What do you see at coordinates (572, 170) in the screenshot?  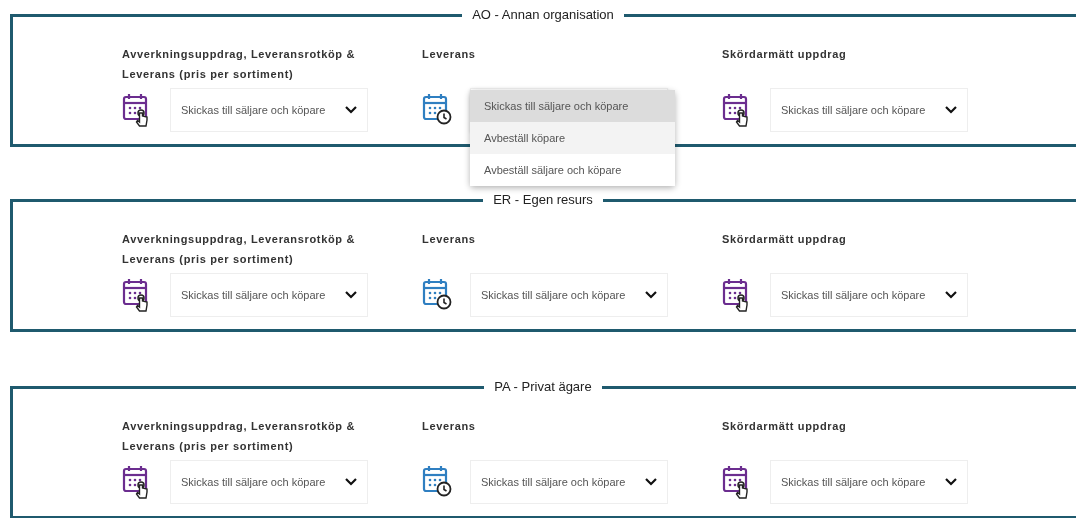 I see `menu-option: Avbeställ säljare och köpare` at bounding box center [572, 170].